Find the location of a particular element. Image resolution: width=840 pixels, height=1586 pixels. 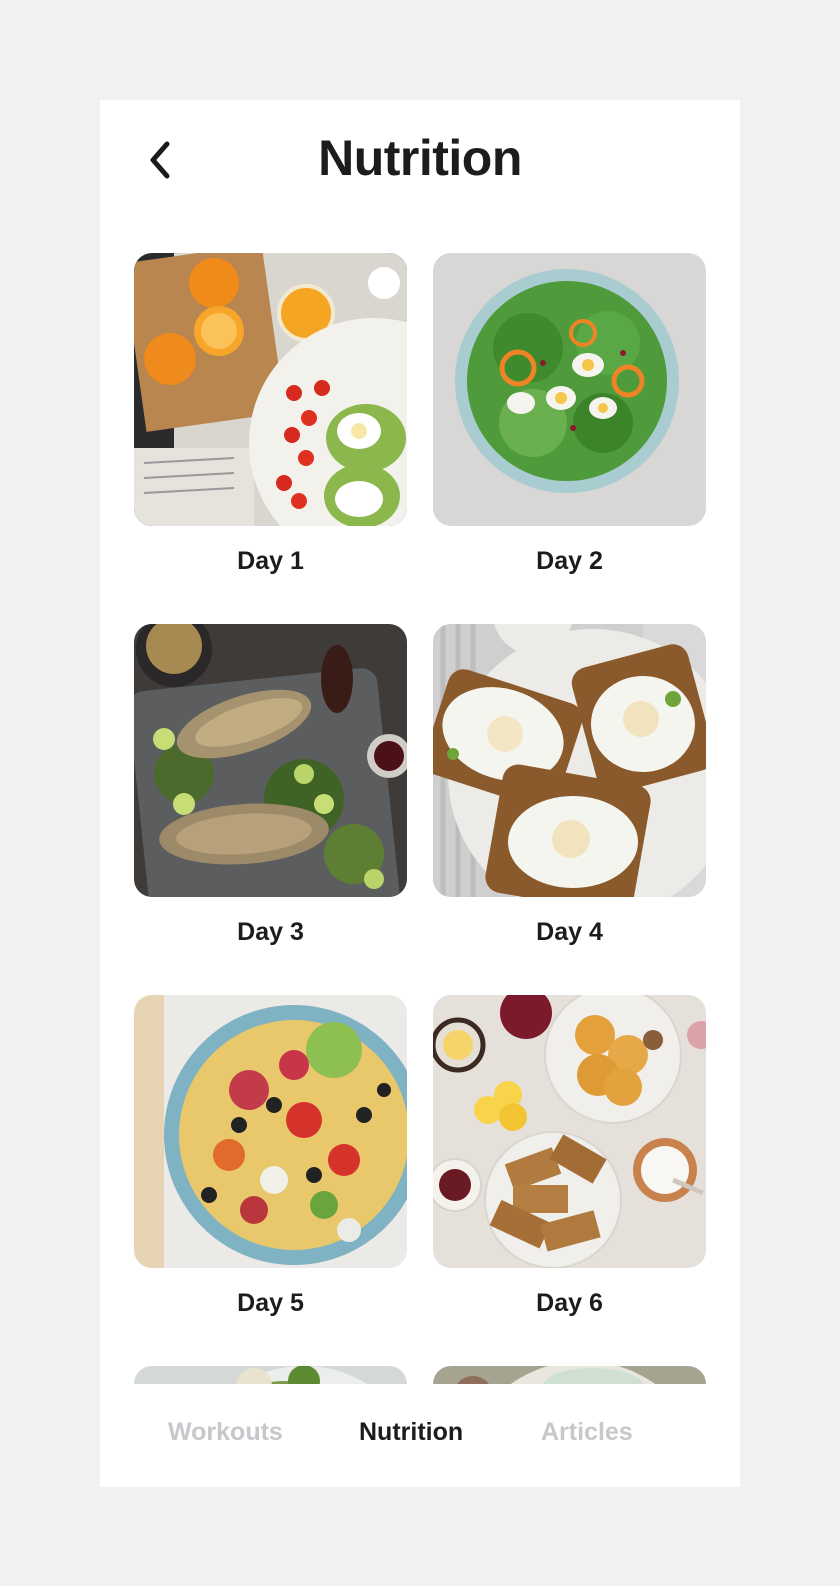

day-label: Day 5 is located at coordinates (270, 1303).